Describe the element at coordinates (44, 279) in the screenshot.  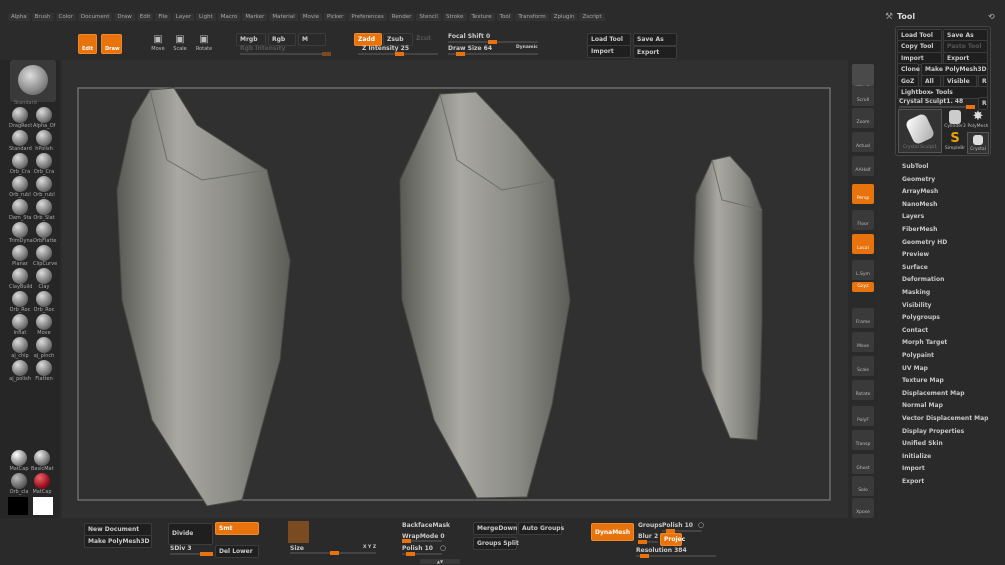
I see `brush-item: Clay` at that location.